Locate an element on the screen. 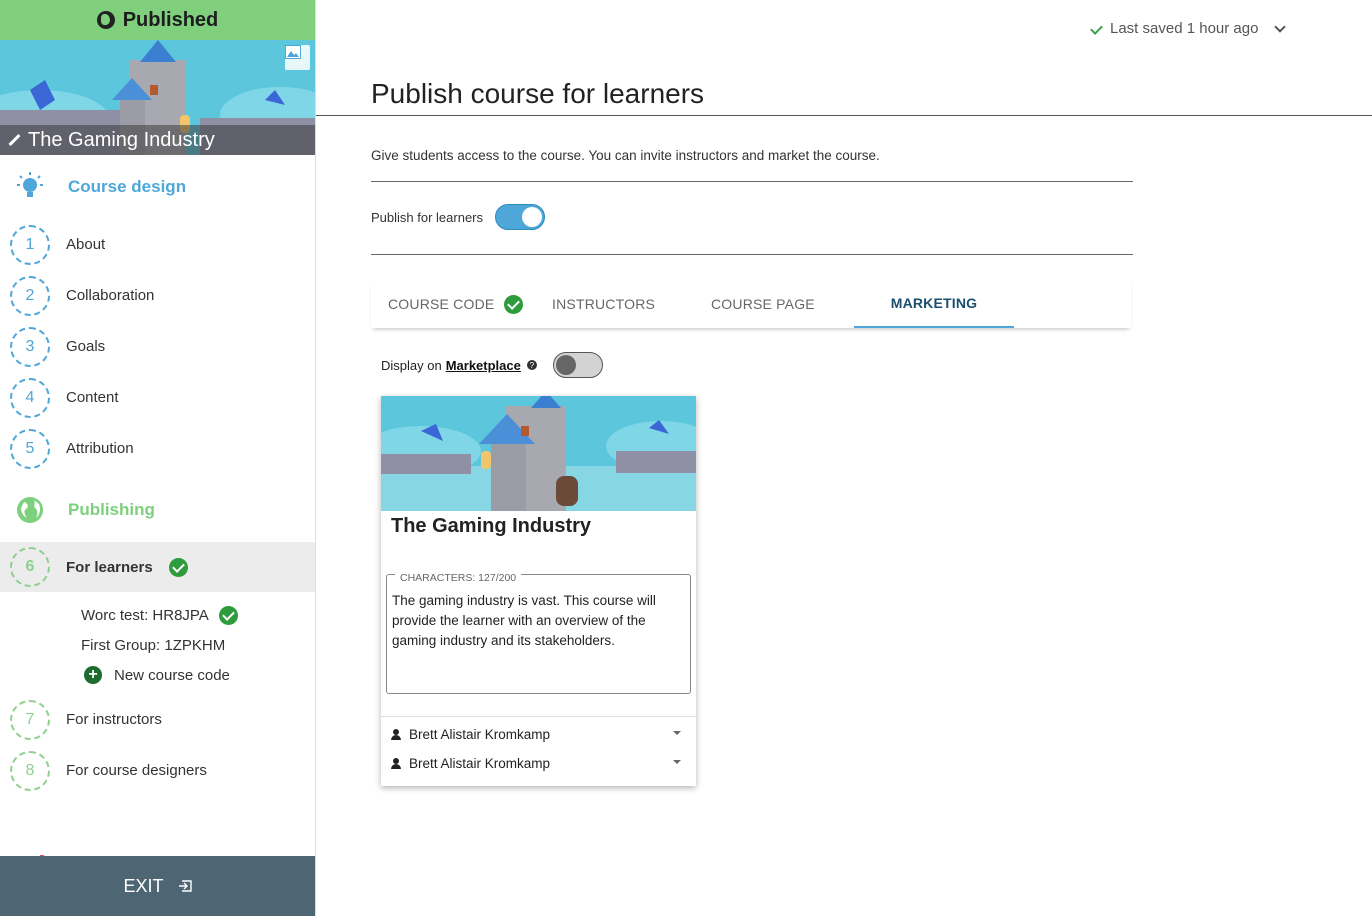  card-title: The Gaming Industry is located at coordinates (491, 526).